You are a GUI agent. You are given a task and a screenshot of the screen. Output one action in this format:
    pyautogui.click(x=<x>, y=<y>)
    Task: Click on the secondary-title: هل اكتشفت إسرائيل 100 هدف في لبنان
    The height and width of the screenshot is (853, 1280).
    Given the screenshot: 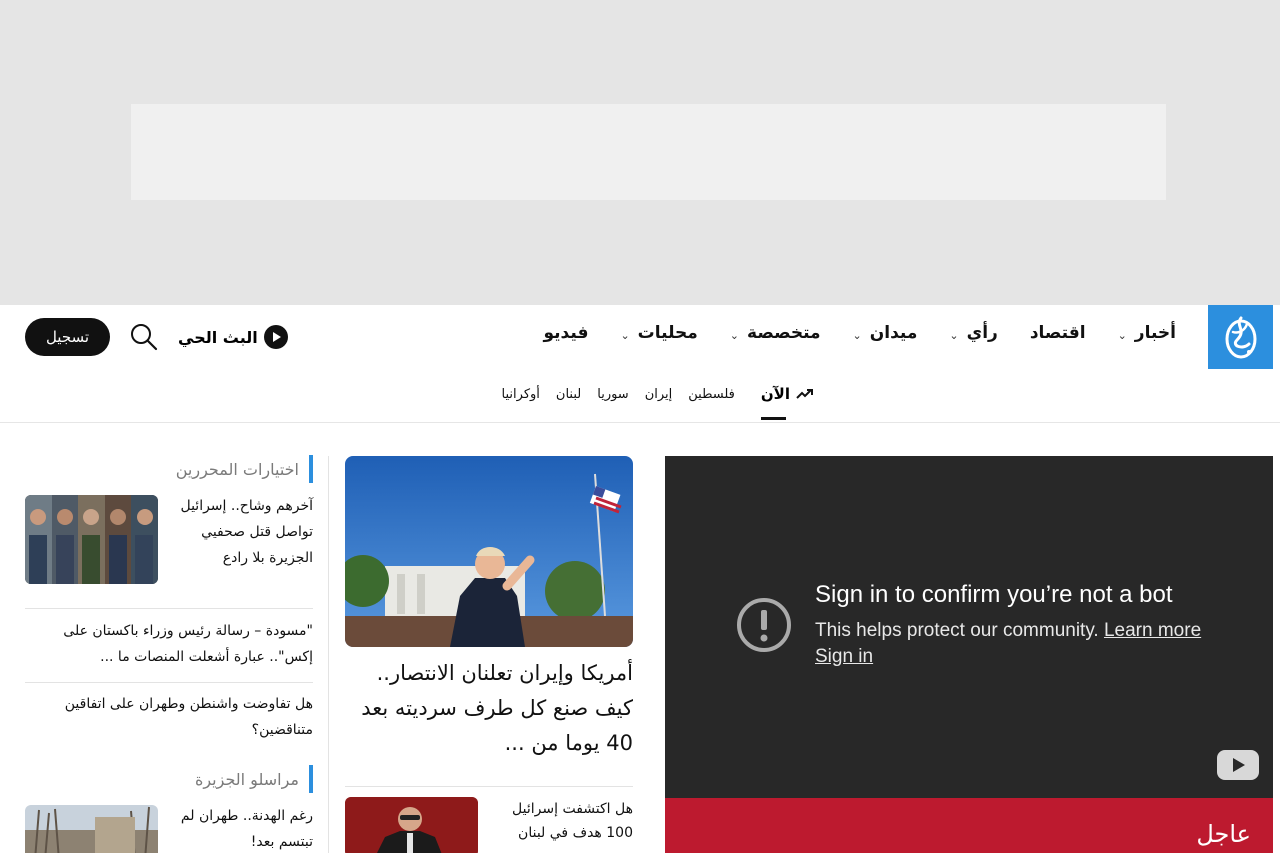 What is the action you would take?
    pyautogui.click(x=561, y=821)
    